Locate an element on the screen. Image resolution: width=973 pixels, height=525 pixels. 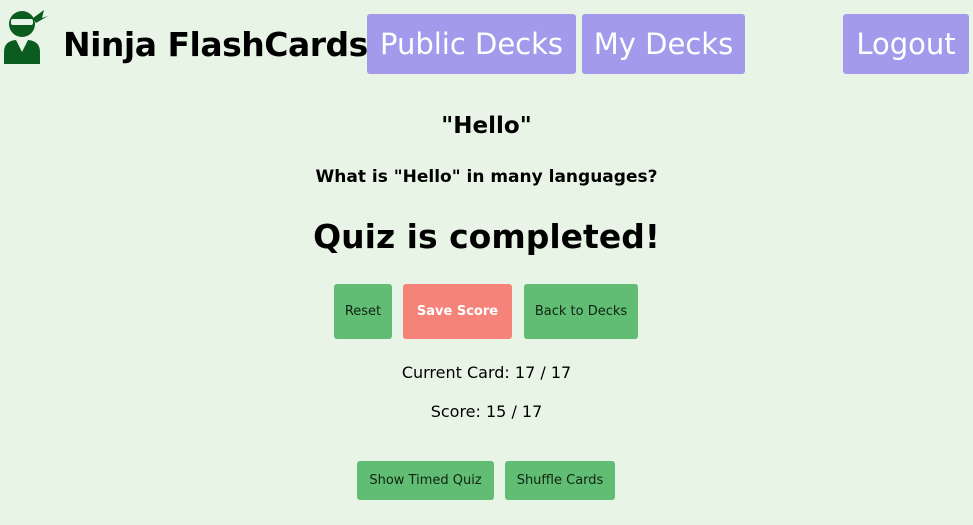
save-score-button: Save Score is located at coordinates (457, 311).